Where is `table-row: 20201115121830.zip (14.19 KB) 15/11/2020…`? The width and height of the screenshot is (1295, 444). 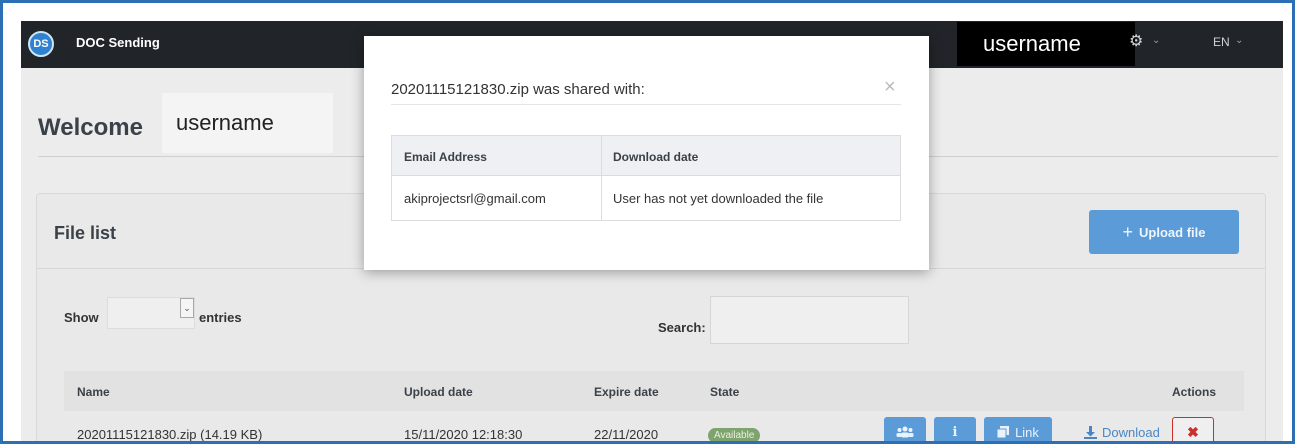
table-row: 20201115121830.zip (14.19 KB) 15/11/2020… is located at coordinates (654, 426).